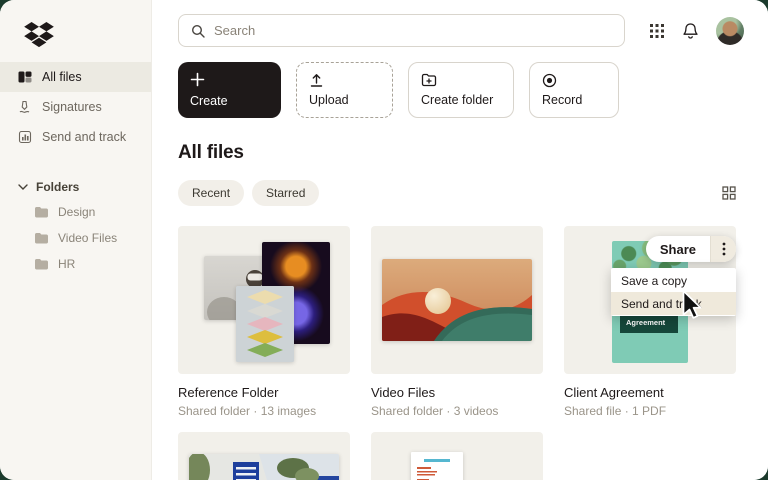  I want to click on photo-layer-stack, so click(265, 324).